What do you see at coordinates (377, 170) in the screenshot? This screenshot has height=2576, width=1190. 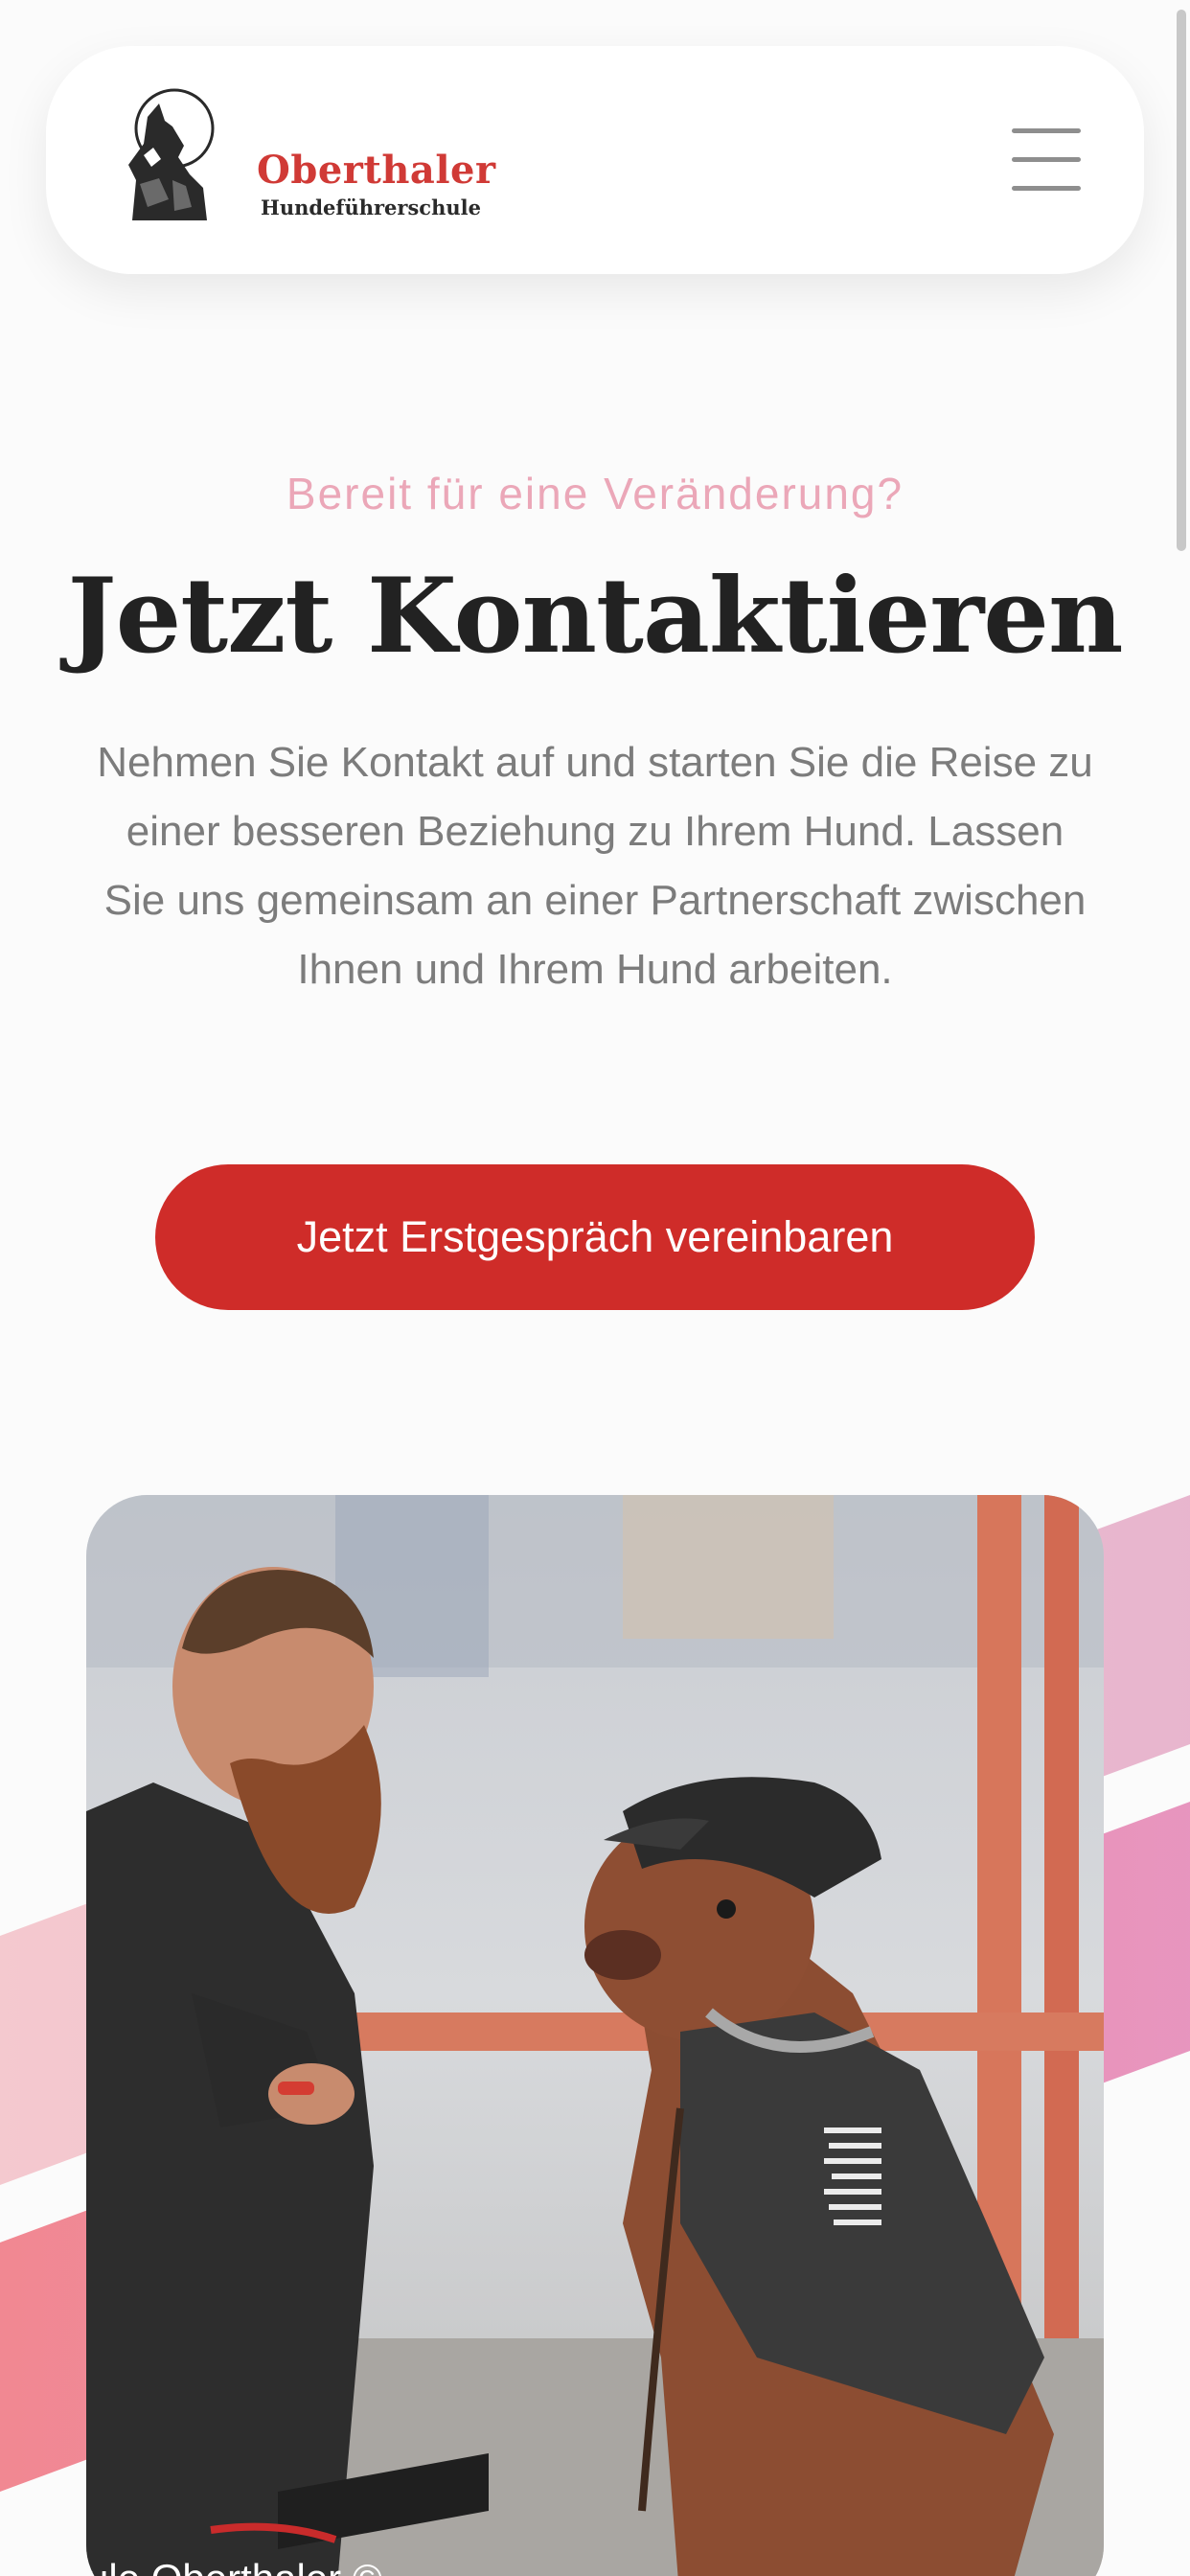 I see `logo-name: Oberthaler` at bounding box center [377, 170].